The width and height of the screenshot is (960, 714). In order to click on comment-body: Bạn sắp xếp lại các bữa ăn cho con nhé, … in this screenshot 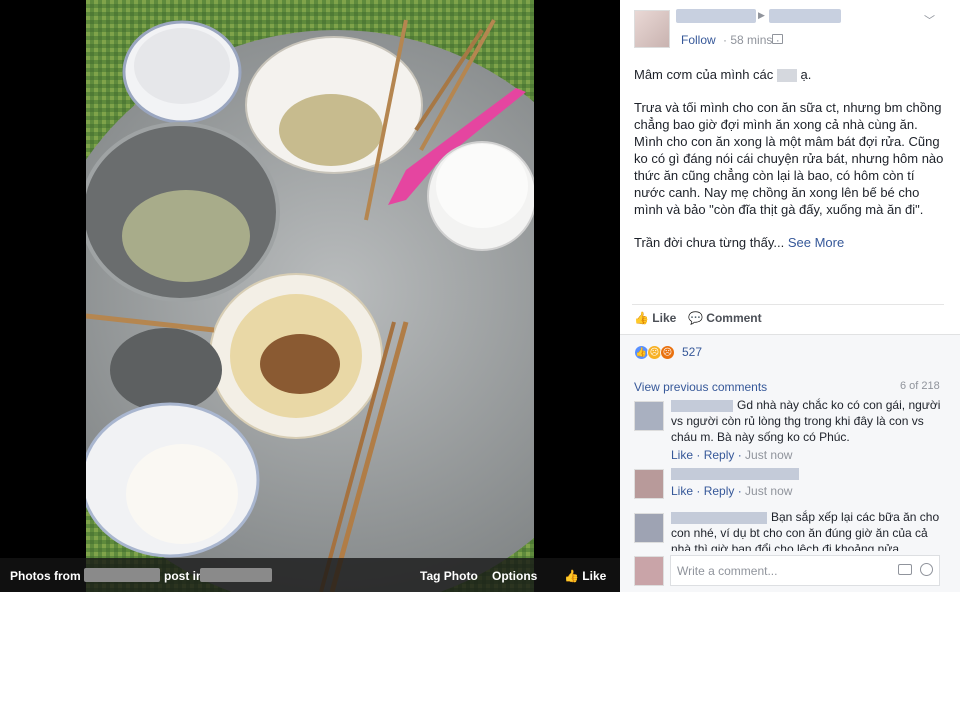, I will do `click(810, 530)`.